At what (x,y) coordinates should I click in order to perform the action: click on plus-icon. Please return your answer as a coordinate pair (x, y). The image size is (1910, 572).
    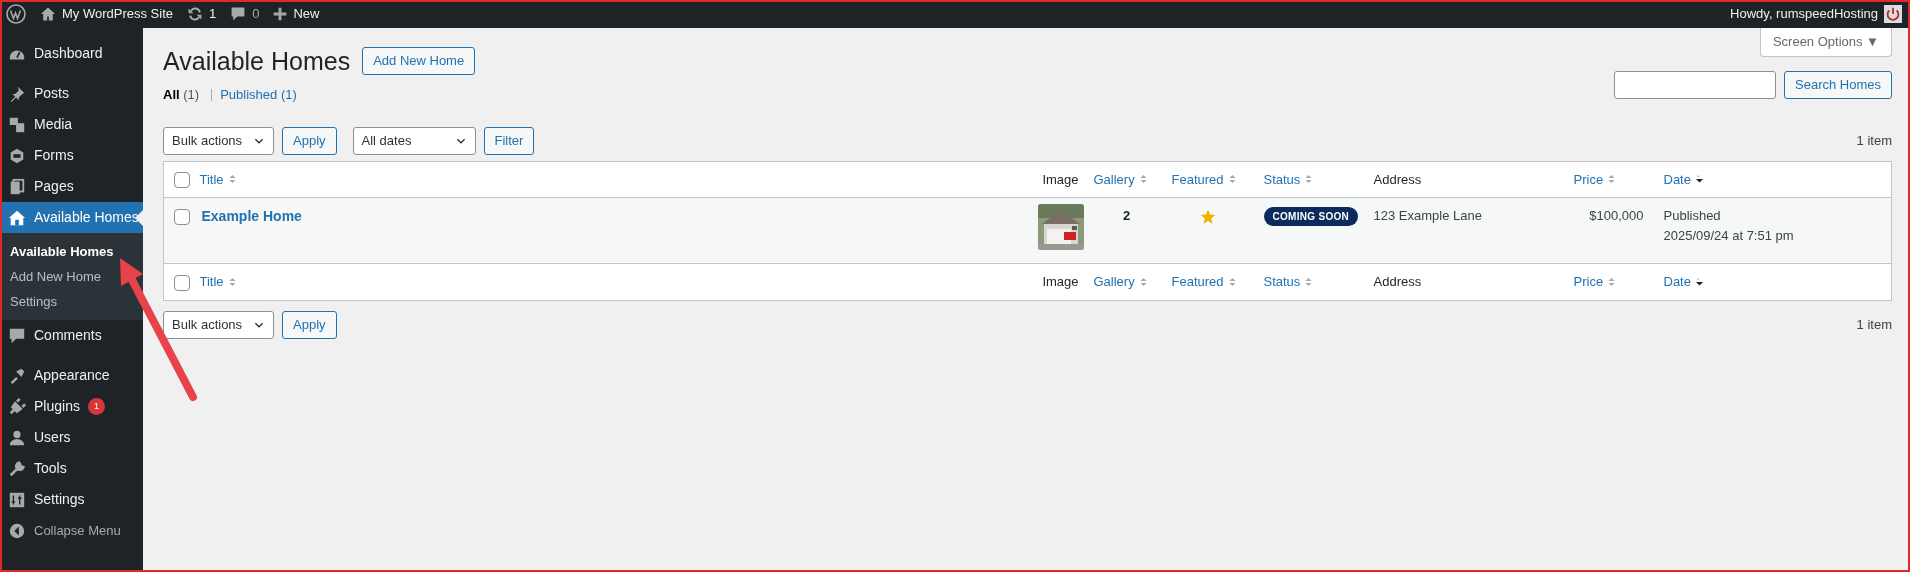
    Looking at the image, I should click on (280, 14).